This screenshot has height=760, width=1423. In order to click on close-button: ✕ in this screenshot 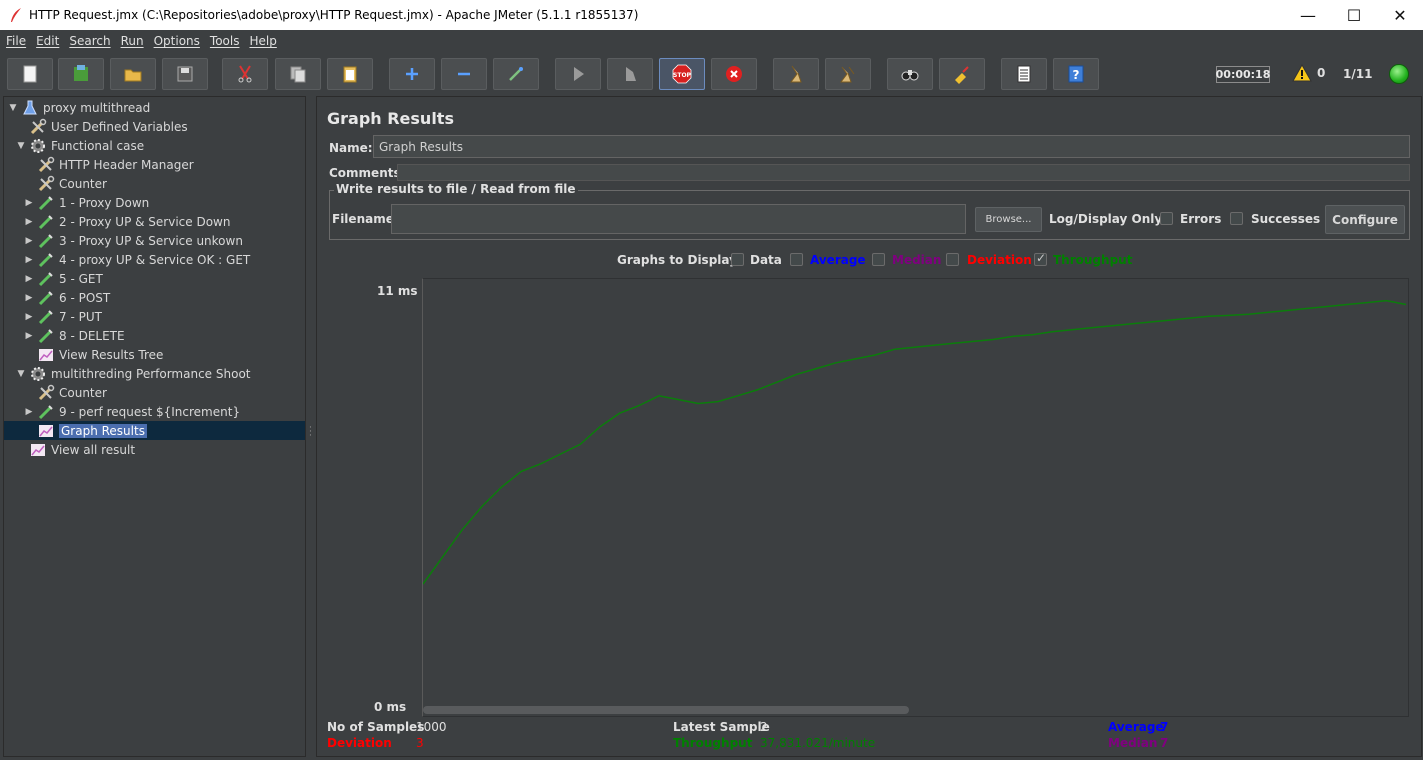, I will do `click(1400, 15)`.